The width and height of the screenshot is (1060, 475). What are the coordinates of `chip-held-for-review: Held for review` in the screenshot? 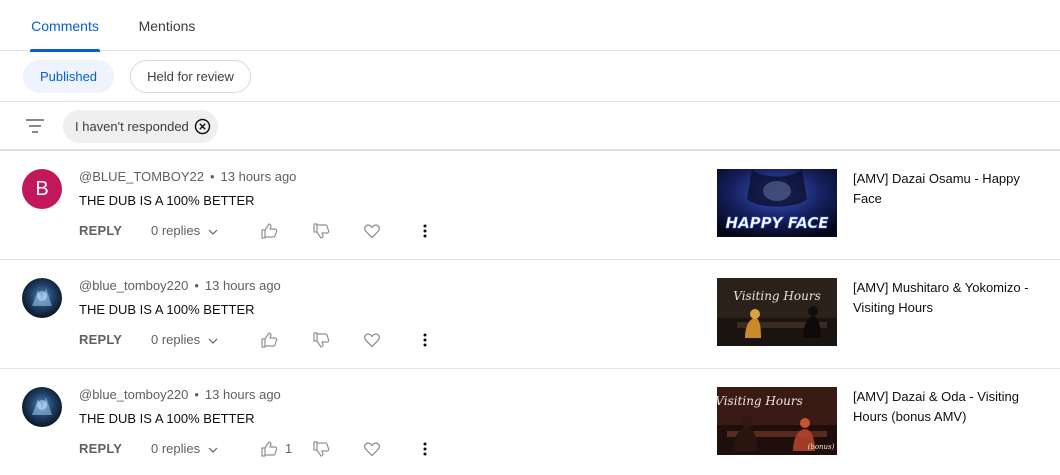 It's located at (190, 76).